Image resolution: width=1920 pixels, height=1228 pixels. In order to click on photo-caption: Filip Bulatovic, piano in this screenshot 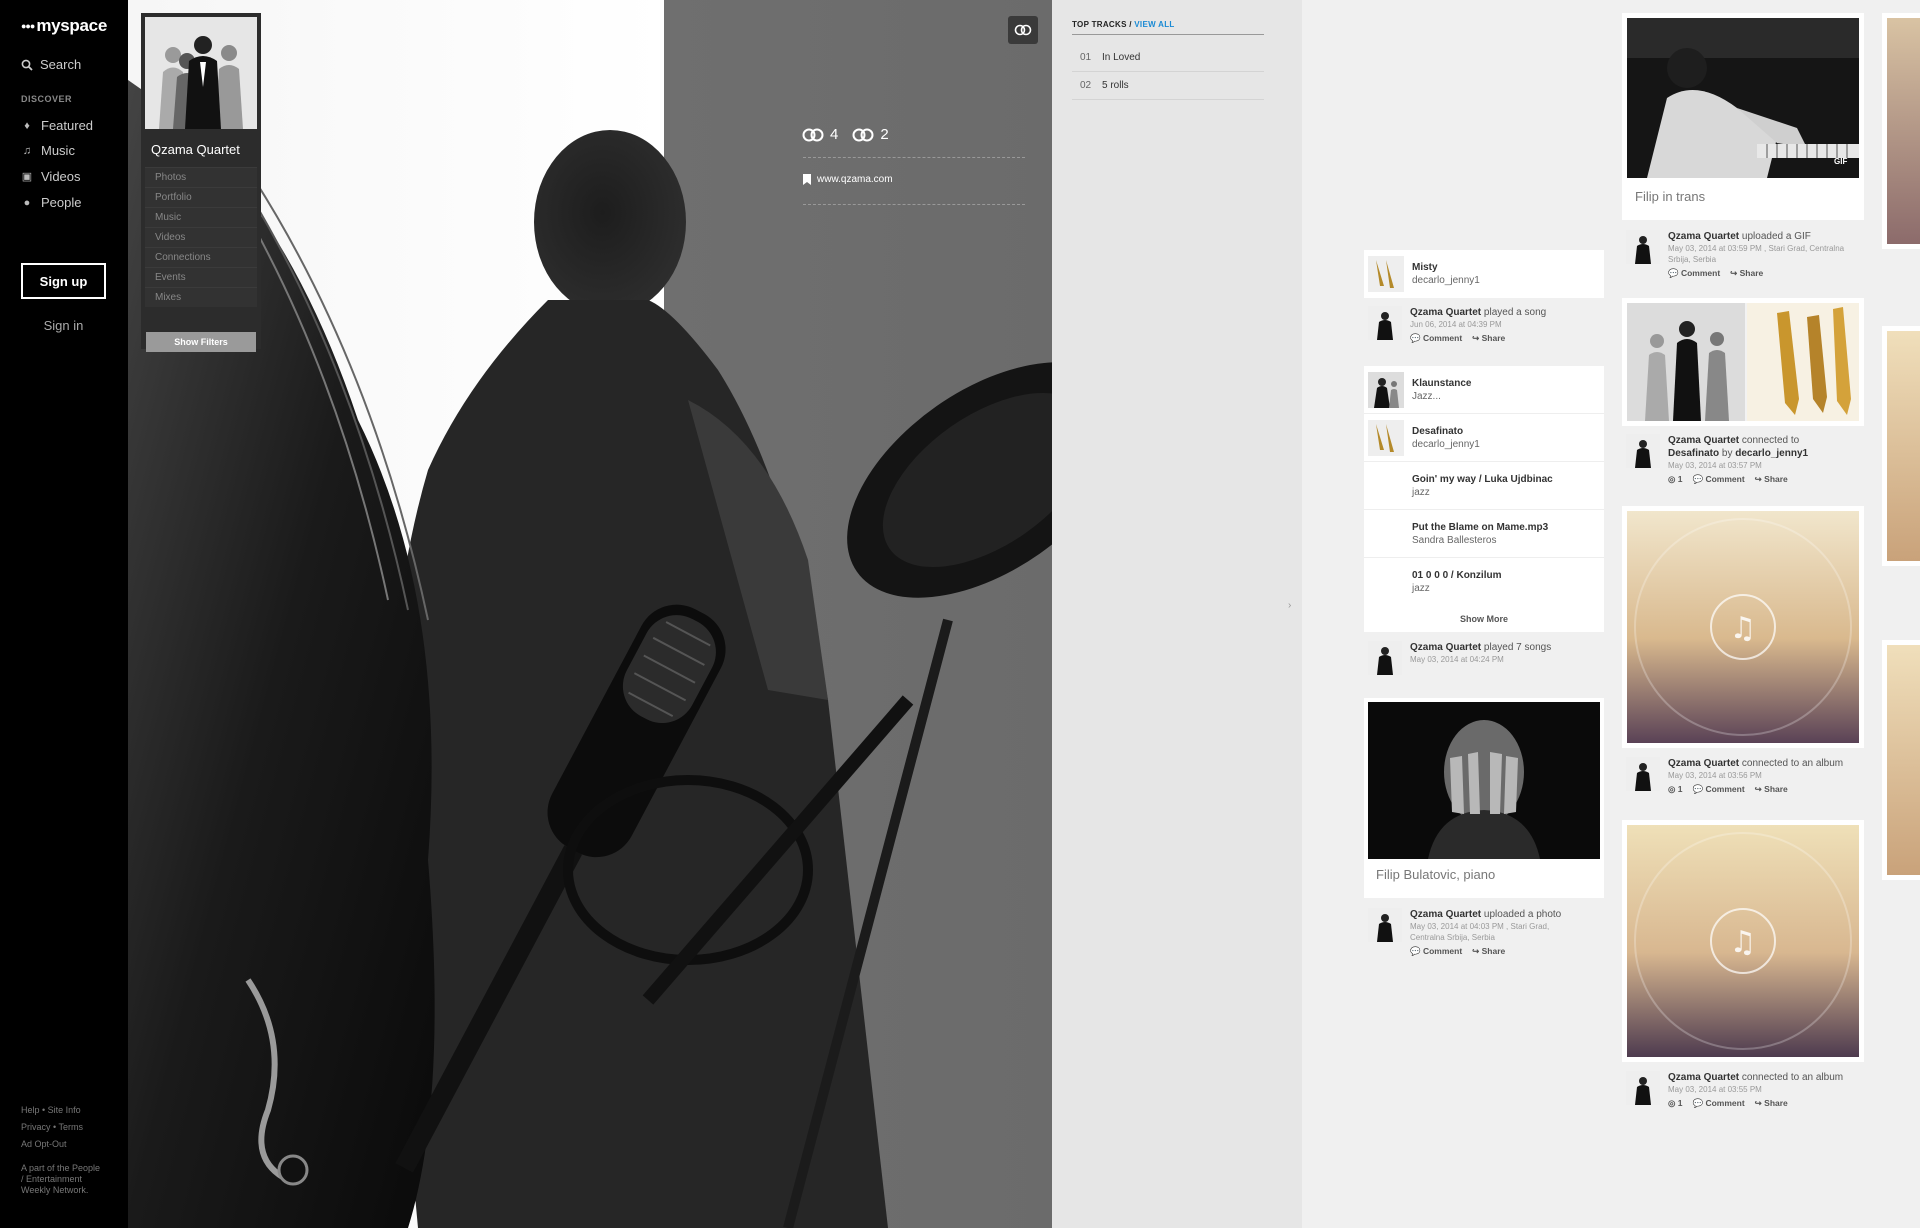, I will do `click(1436, 874)`.